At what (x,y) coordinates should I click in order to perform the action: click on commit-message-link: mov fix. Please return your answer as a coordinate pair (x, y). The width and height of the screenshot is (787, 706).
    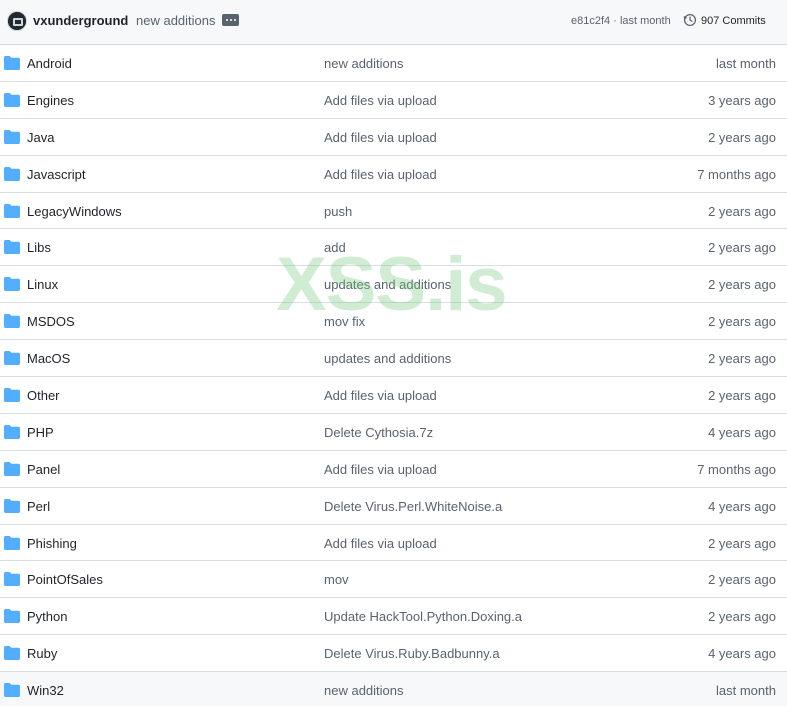
    Looking at the image, I should click on (344, 321).